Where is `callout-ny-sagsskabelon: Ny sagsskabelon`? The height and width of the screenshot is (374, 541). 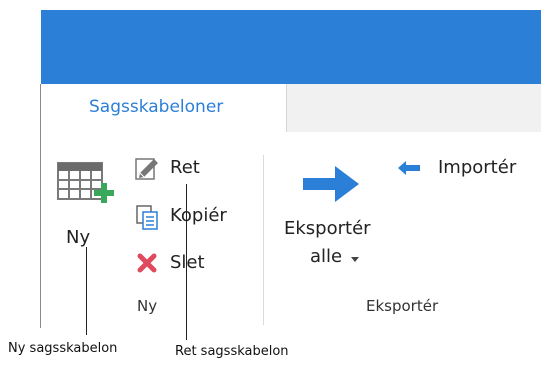
callout-ny-sagsskabelon: Ny sagsskabelon is located at coordinates (63, 348).